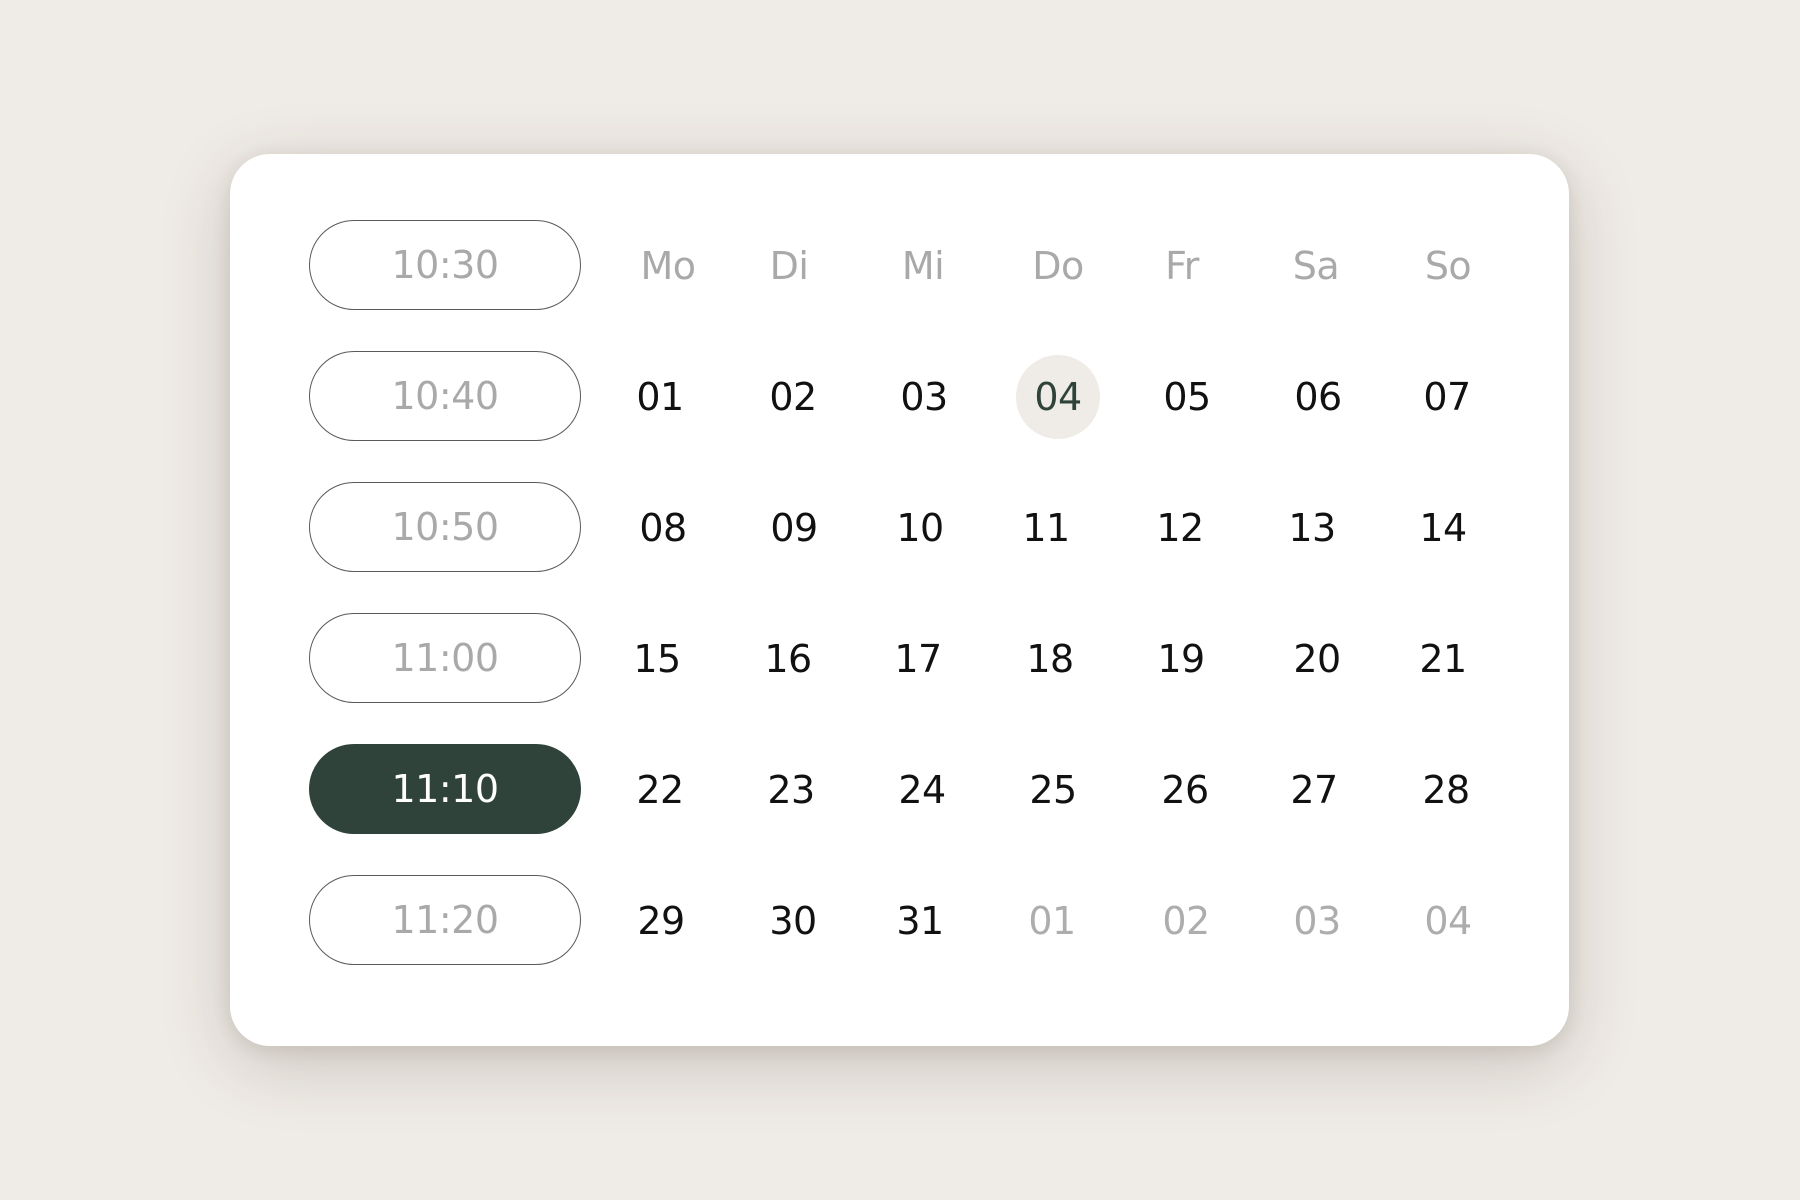 Image resolution: width=1800 pixels, height=1200 pixels. What do you see at coordinates (657, 659) in the screenshot?
I see `calendar-day: 15` at bounding box center [657, 659].